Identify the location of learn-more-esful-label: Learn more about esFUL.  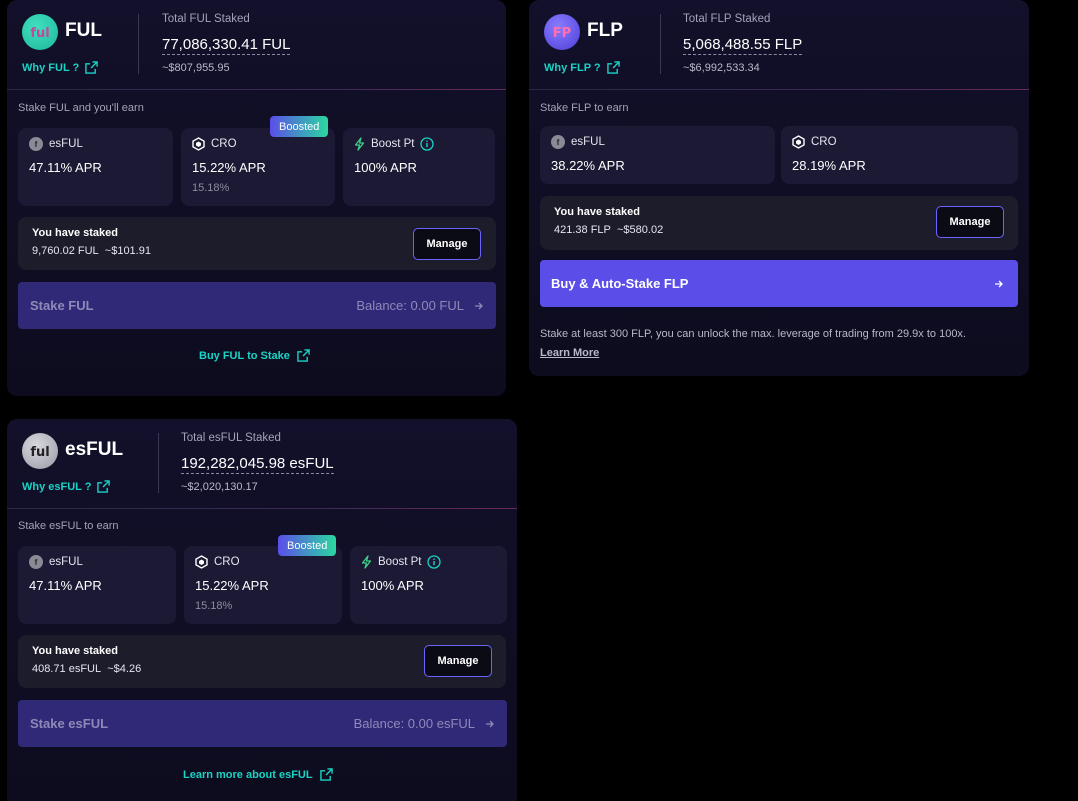
(248, 774).